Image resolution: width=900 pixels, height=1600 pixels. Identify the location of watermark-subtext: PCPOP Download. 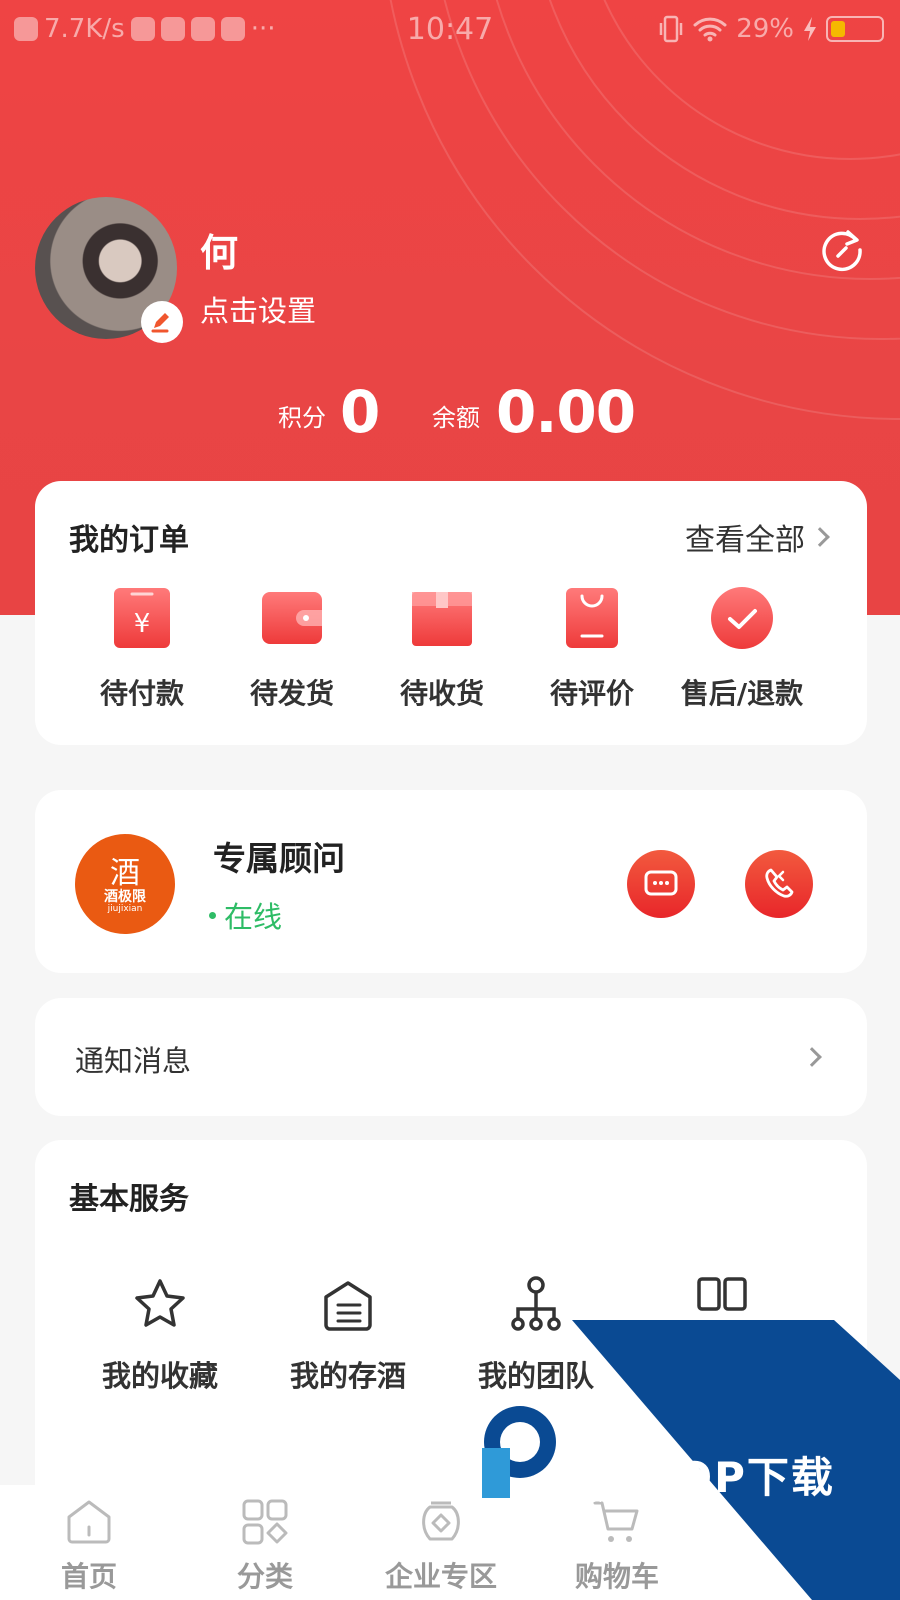
(645, 1498).